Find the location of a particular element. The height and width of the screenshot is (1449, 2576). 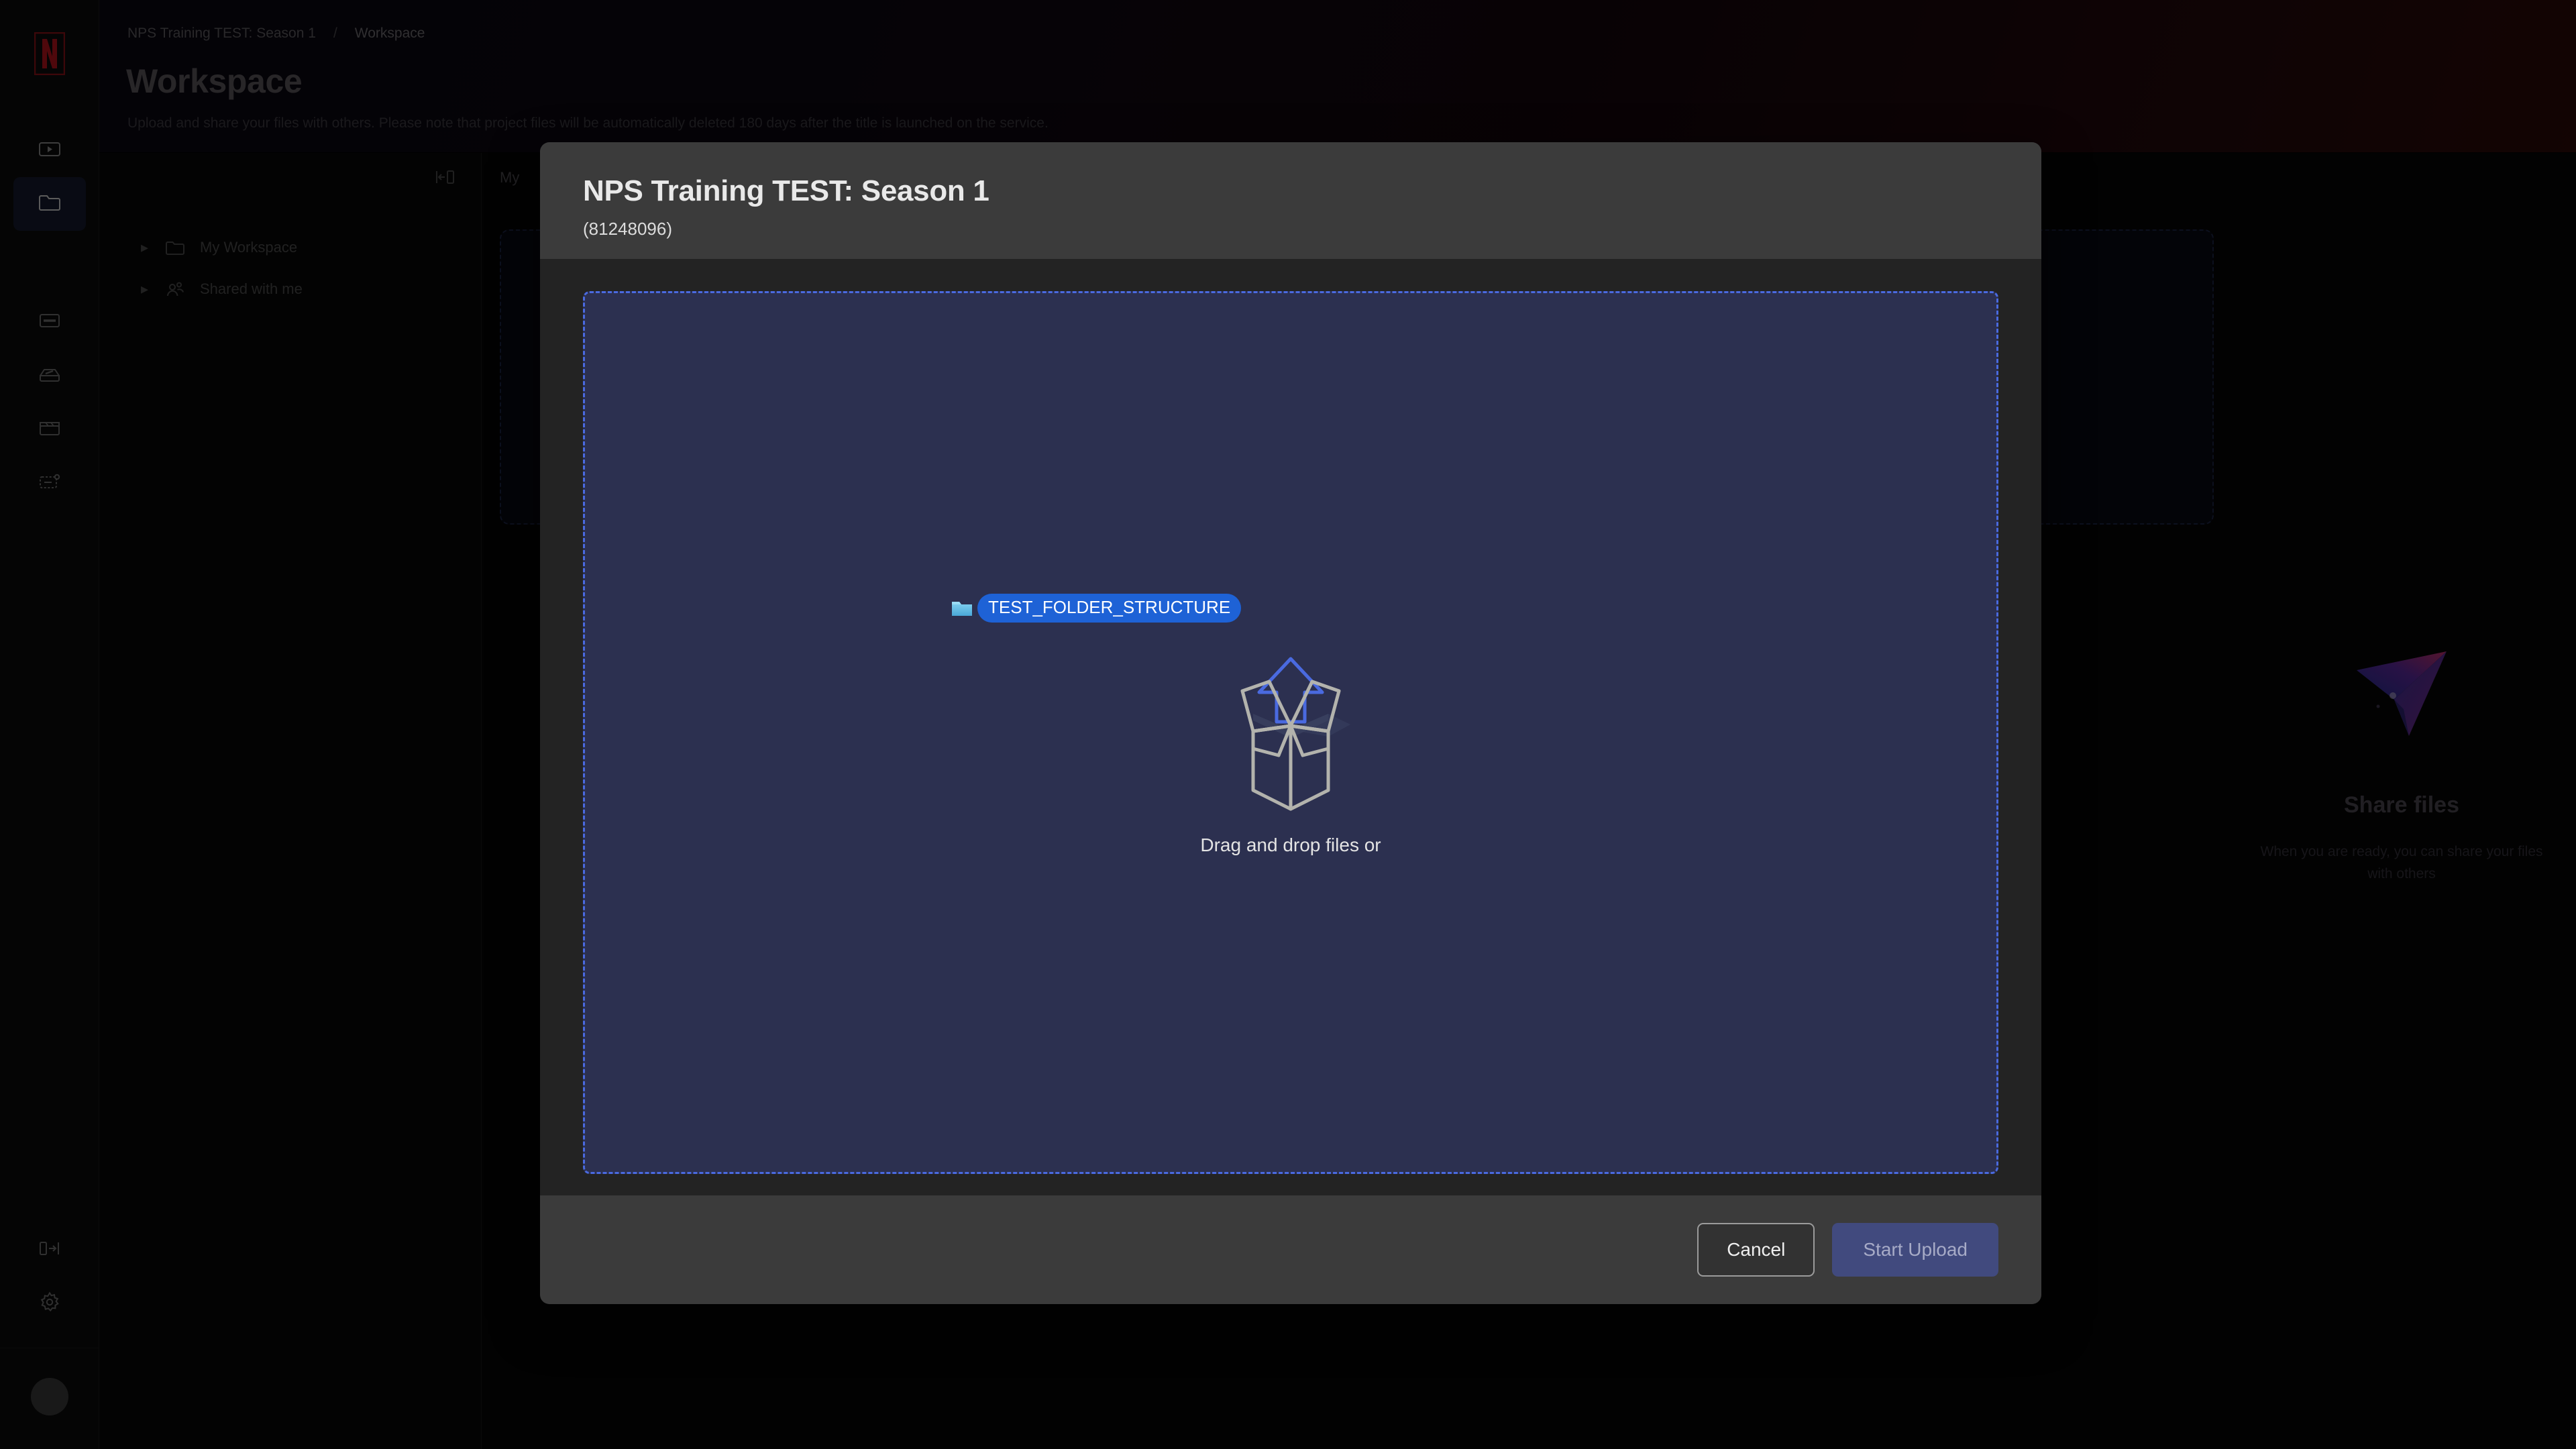

open-box-upload-icon is located at coordinates (1290, 733).